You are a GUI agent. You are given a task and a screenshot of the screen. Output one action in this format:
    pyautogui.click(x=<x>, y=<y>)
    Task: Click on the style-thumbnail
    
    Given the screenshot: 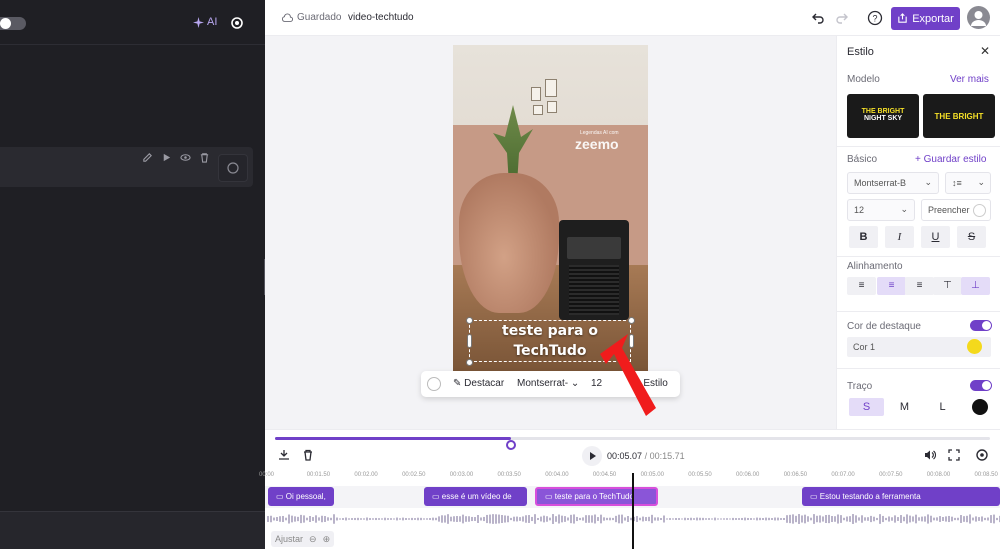 What is the action you would take?
    pyautogui.click(x=233, y=168)
    